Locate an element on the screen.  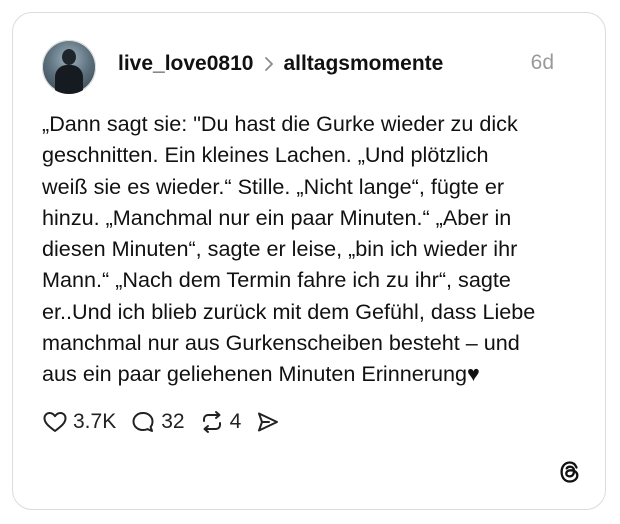
like-button: 3.7K is located at coordinates (79, 422).